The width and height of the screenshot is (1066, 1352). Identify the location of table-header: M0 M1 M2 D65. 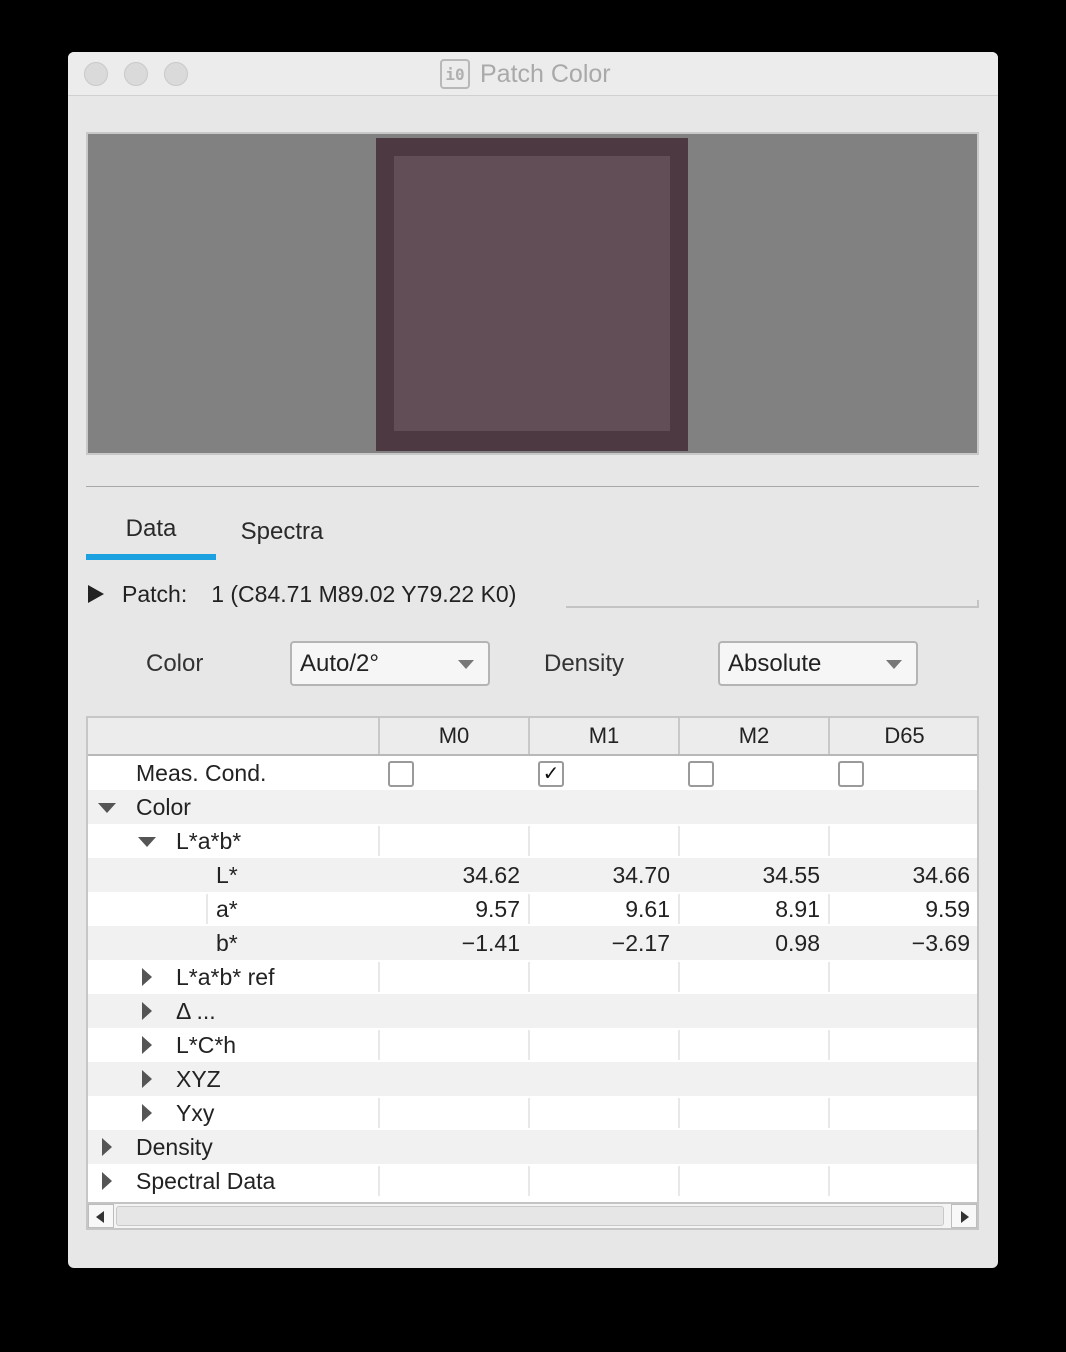
(532, 737).